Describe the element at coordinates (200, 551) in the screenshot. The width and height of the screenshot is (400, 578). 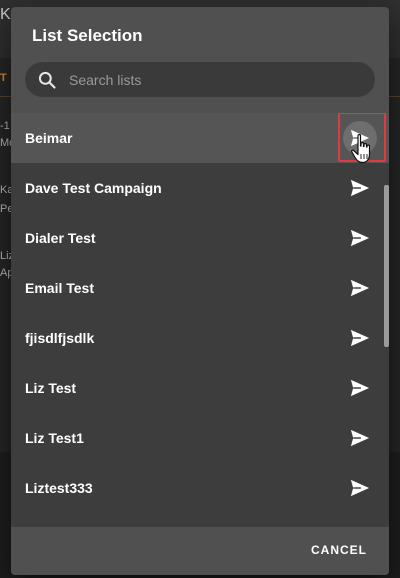
I see `dialog-footer: CANCEL` at that location.